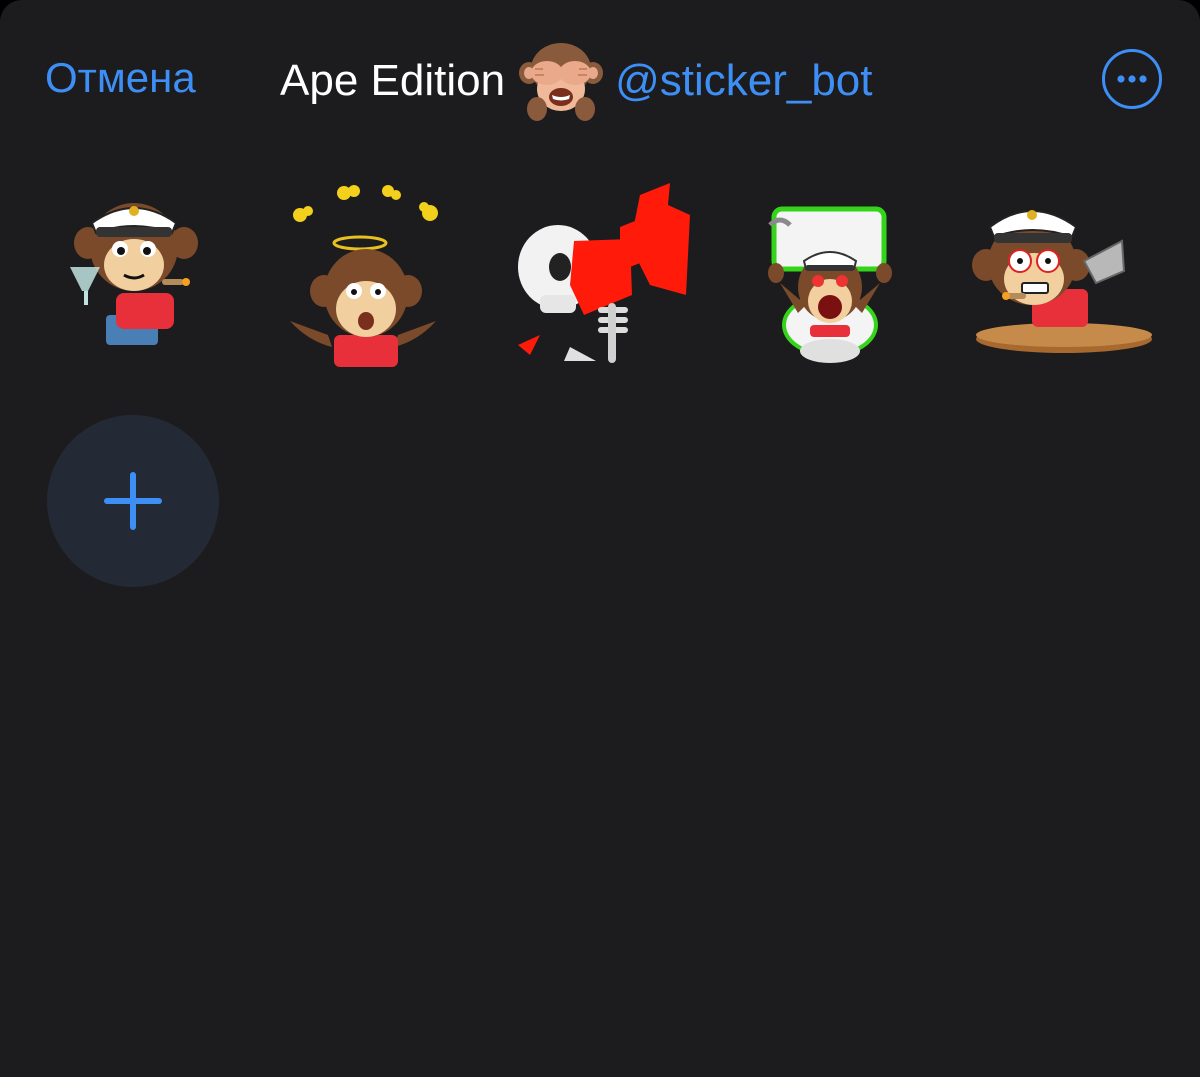  I want to click on pack-title: Ape Edition @sticker_bot, so click(576, 82).